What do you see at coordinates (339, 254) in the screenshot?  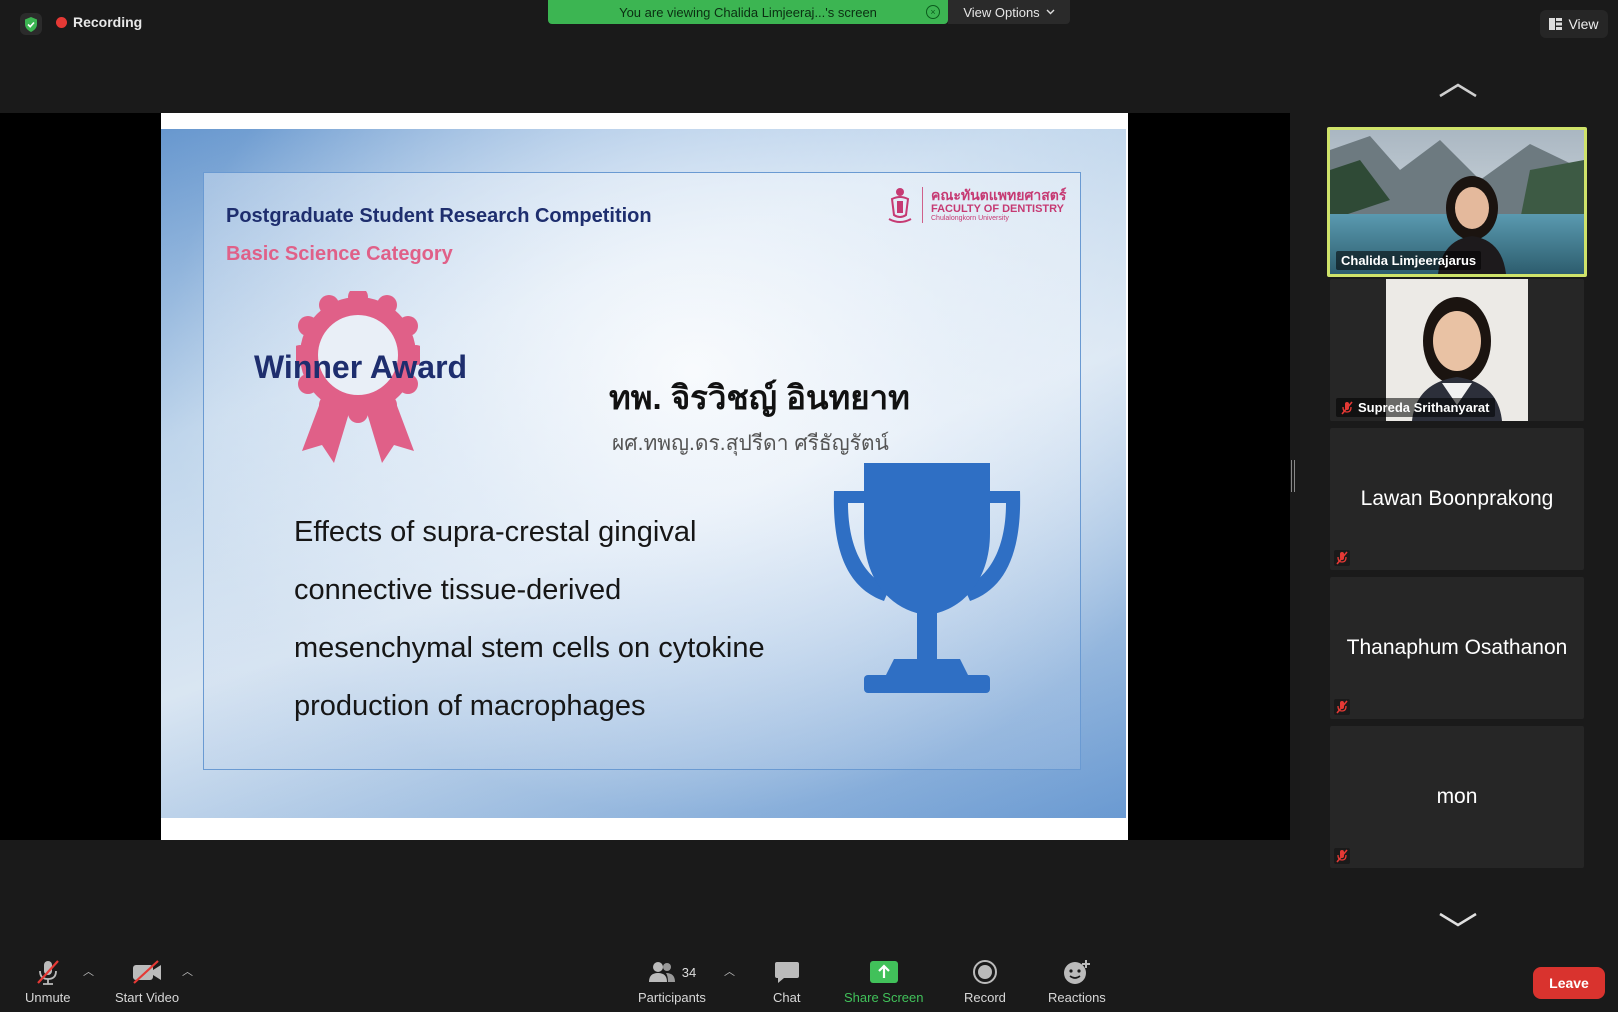 I see `category-title: Basic Science Category` at bounding box center [339, 254].